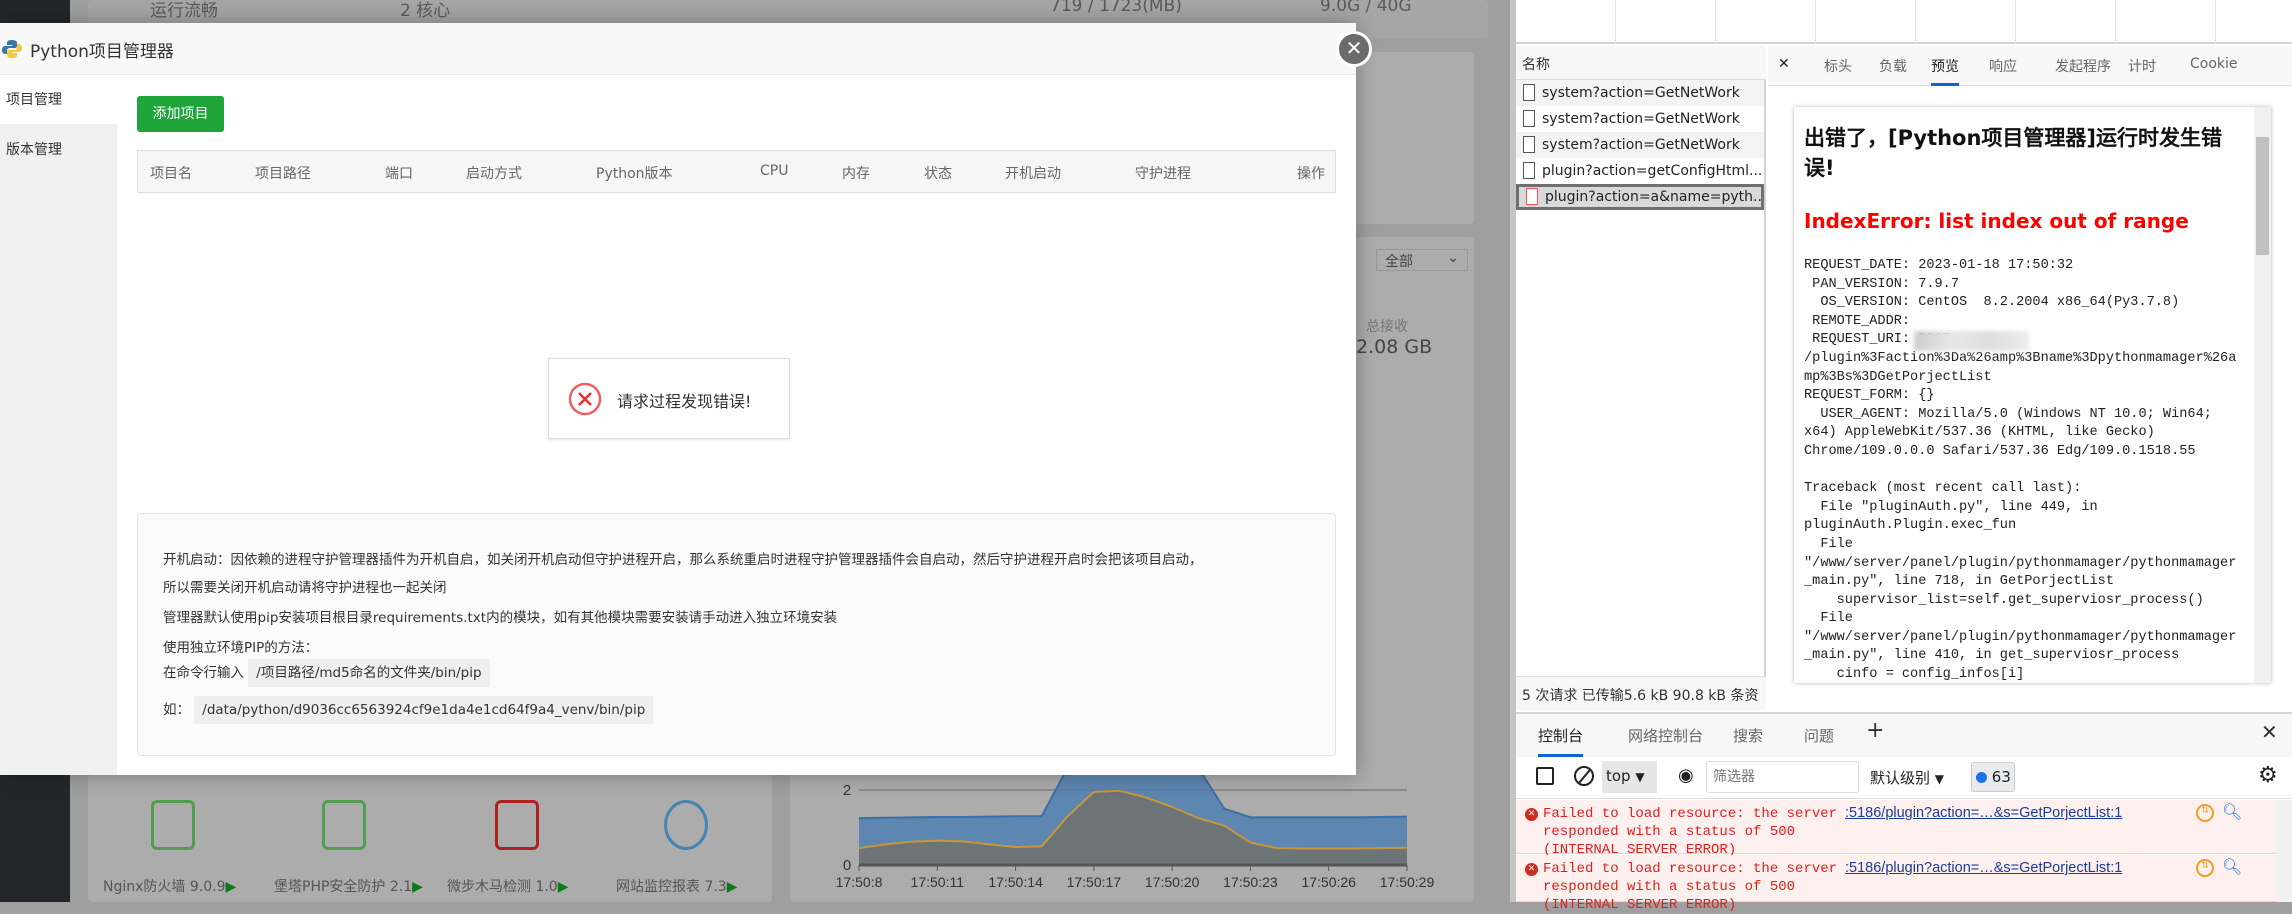  Describe the element at coordinates (1996, 221) in the screenshot. I see `preview-error: IndexError: list index out of range` at that location.